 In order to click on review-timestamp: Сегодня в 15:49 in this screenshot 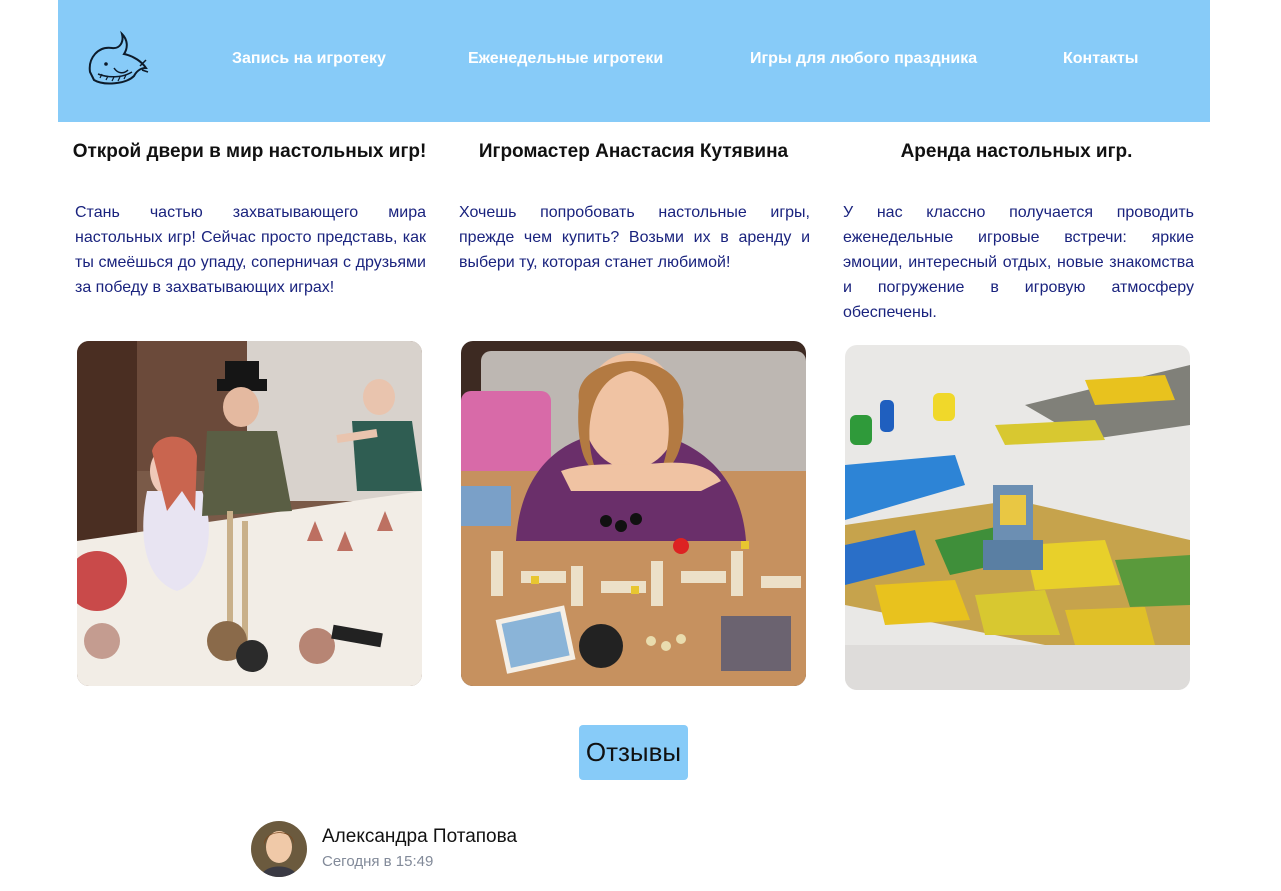, I will do `click(378, 861)`.